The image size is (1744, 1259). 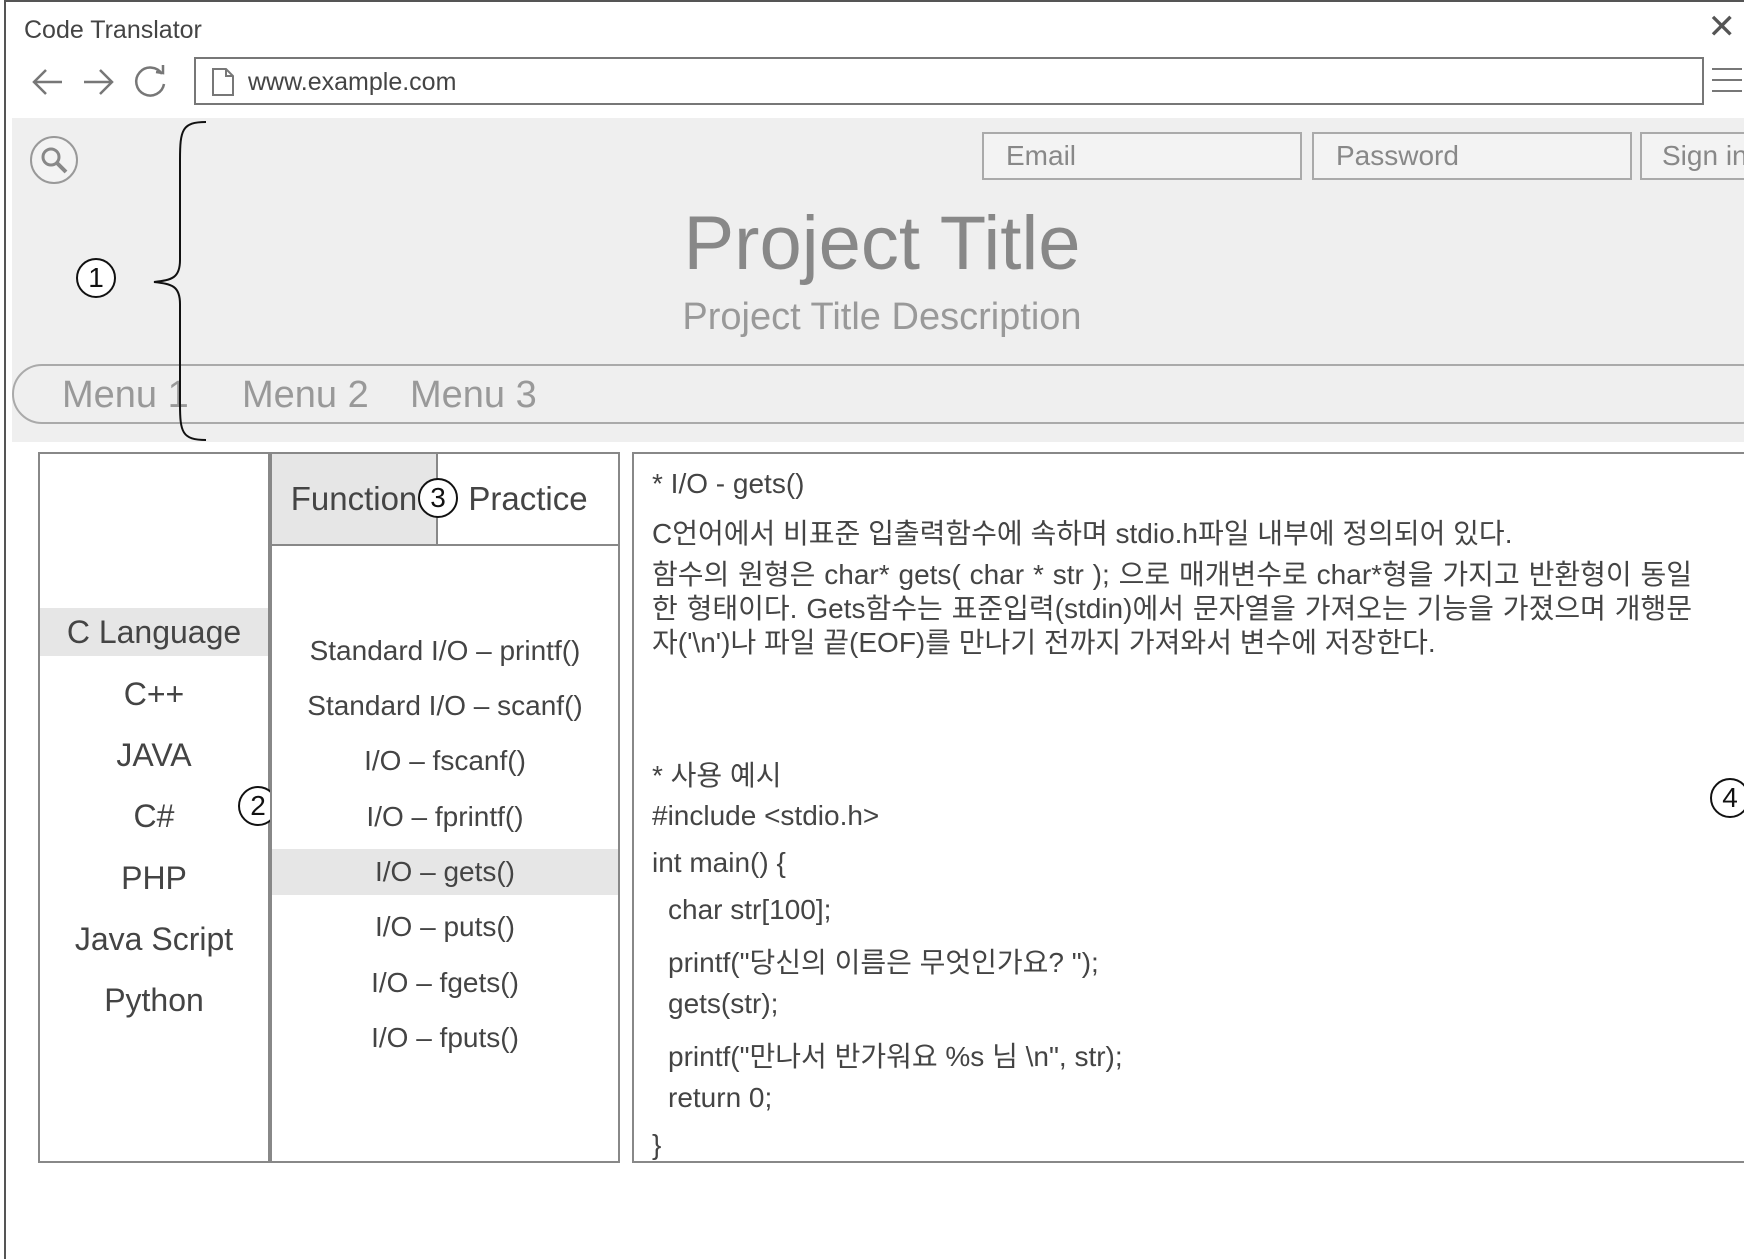 I want to click on code-line: return 0;, so click(x=720, y=1097).